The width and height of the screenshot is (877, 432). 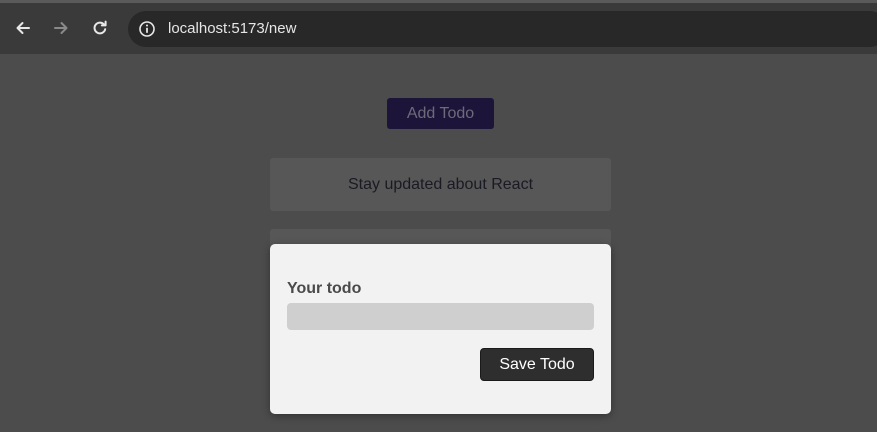 I want to click on todo-field-label: Your todo, so click(x=324, y=288).